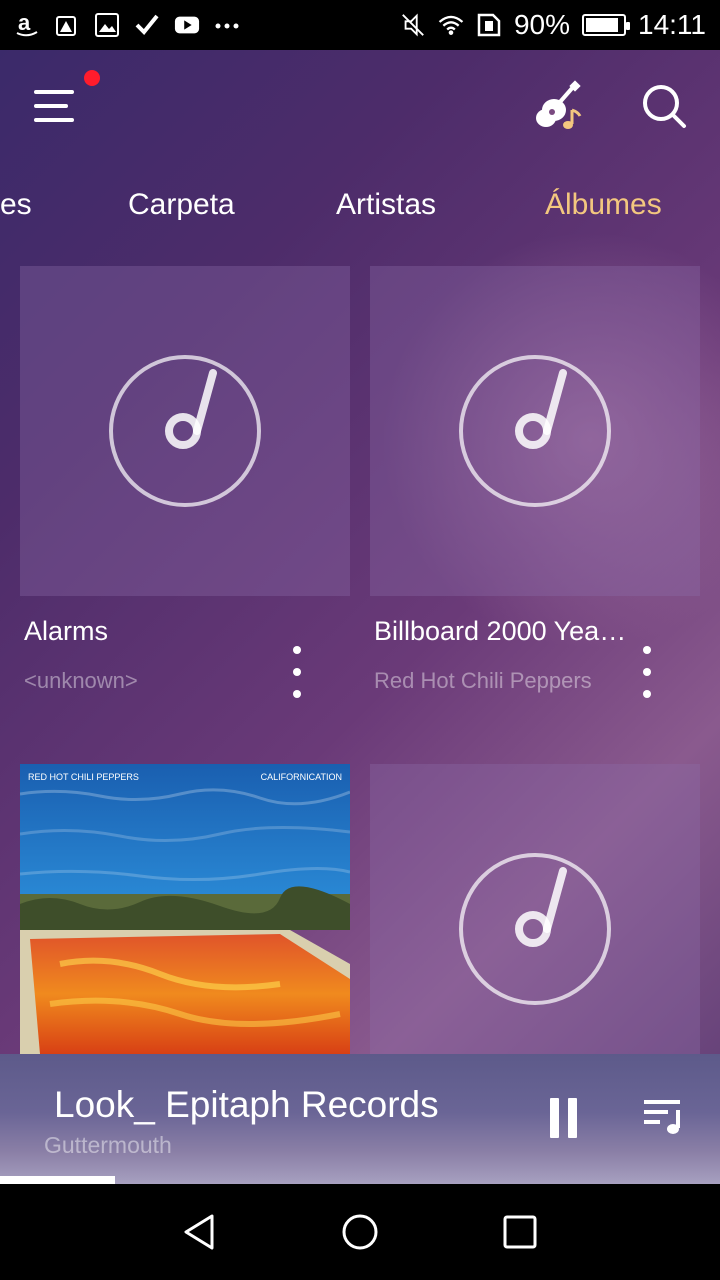 This screenshot has width=720, height=1280. What do you see at coordinates (672, 24) in the screenshot?
I see `clock: 14:11` at bounding box center [672, 24].